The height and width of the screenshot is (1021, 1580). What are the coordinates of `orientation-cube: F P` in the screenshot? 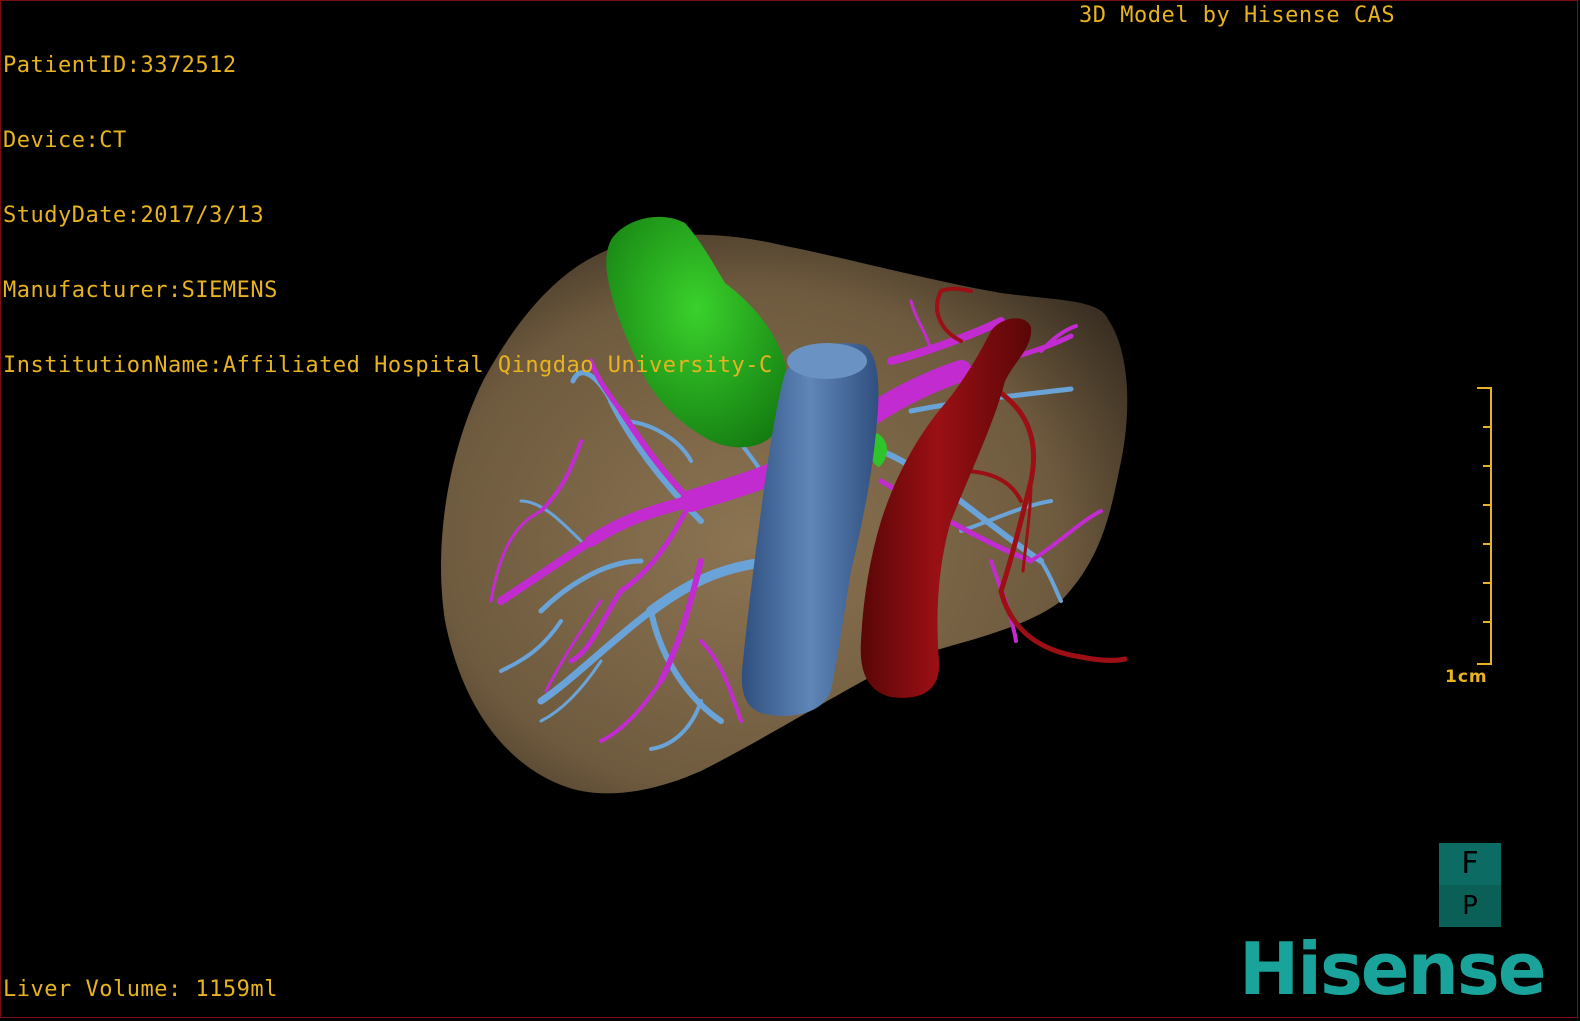 It's located at (1470, 885).